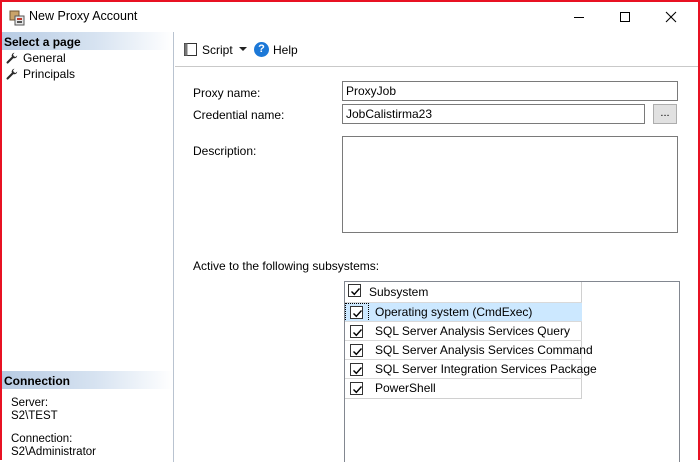 The height and width of the screenshot is (462, 700). Describe the element at coordinates (484, 350) in the screenshot. I see `subsystem-label: SQL Server Analysis Services Command` at that location.